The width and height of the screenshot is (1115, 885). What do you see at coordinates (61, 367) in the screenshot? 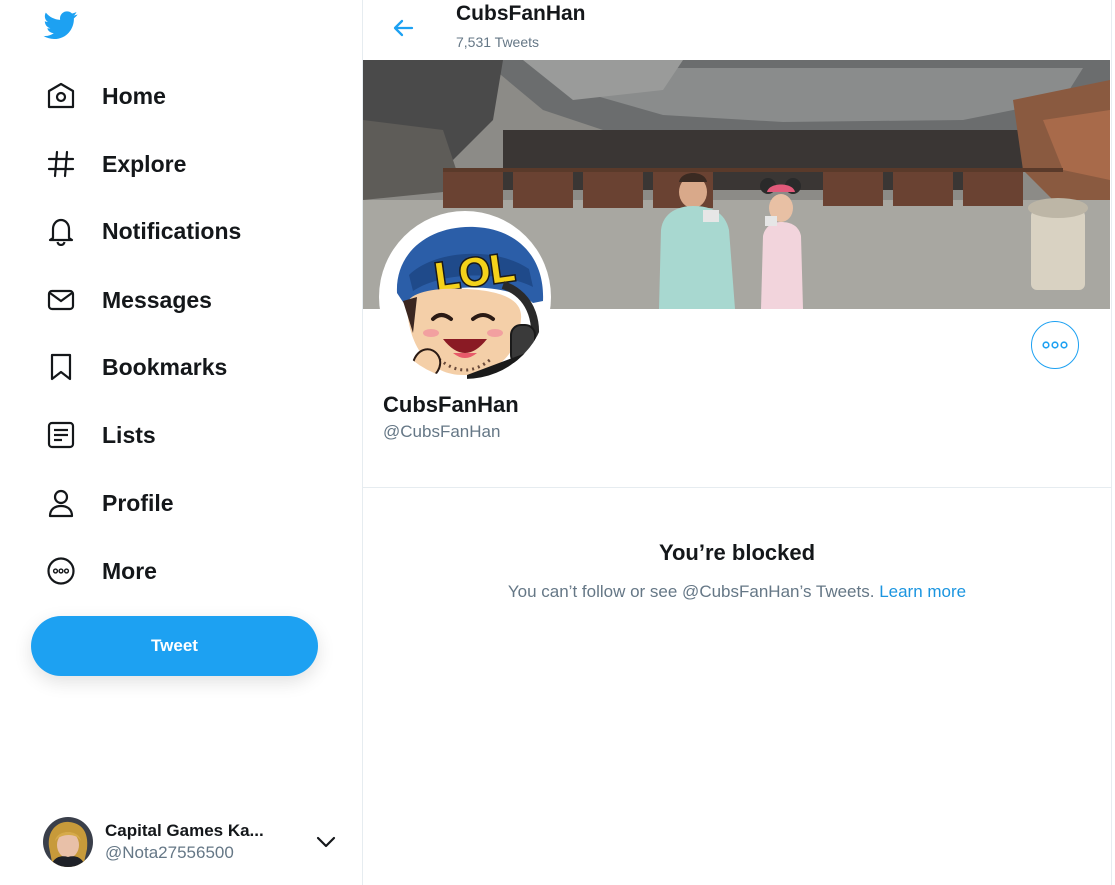
I see `bookmark-icon` at bounding box center [61, 367].